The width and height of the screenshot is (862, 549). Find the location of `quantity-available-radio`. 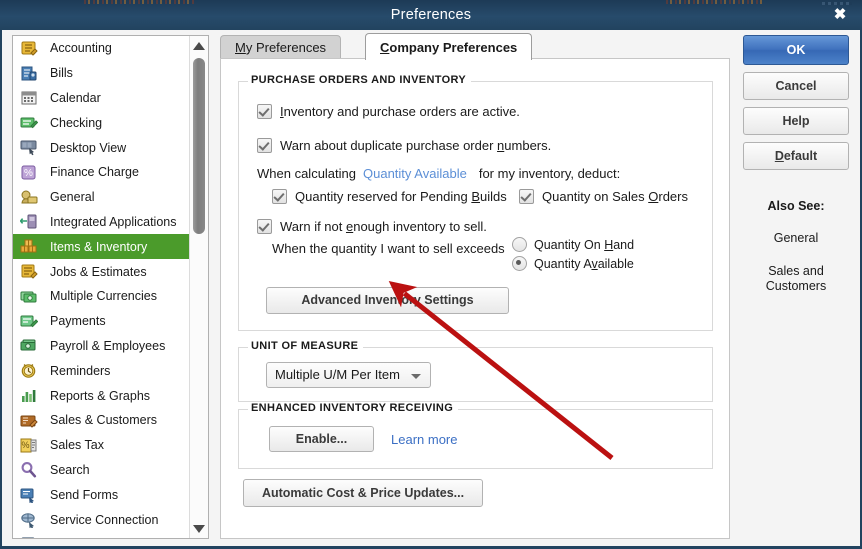

quantity-available-radio is located at coordinates (519, 263).